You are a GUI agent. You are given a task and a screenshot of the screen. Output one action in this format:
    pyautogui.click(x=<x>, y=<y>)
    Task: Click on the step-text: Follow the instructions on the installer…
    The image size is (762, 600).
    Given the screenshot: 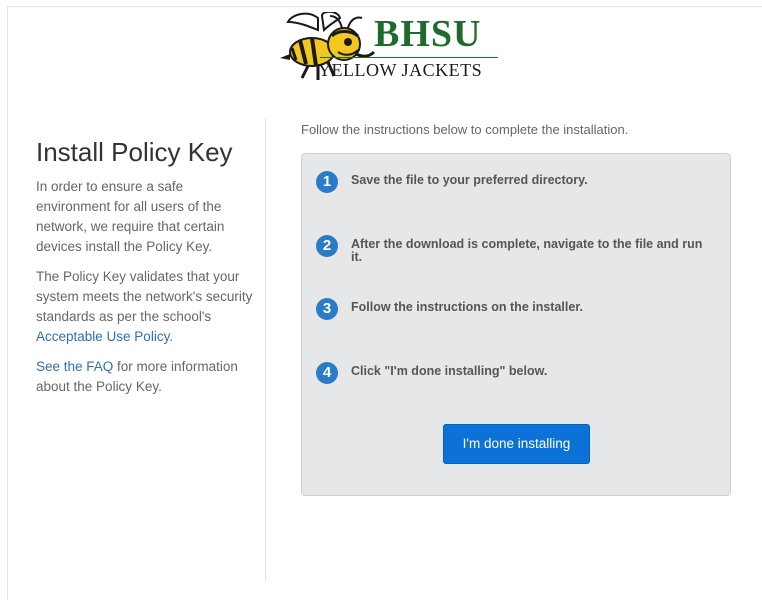 What is the action you would take?
    pyautogui.click(x=467, y=307)
    